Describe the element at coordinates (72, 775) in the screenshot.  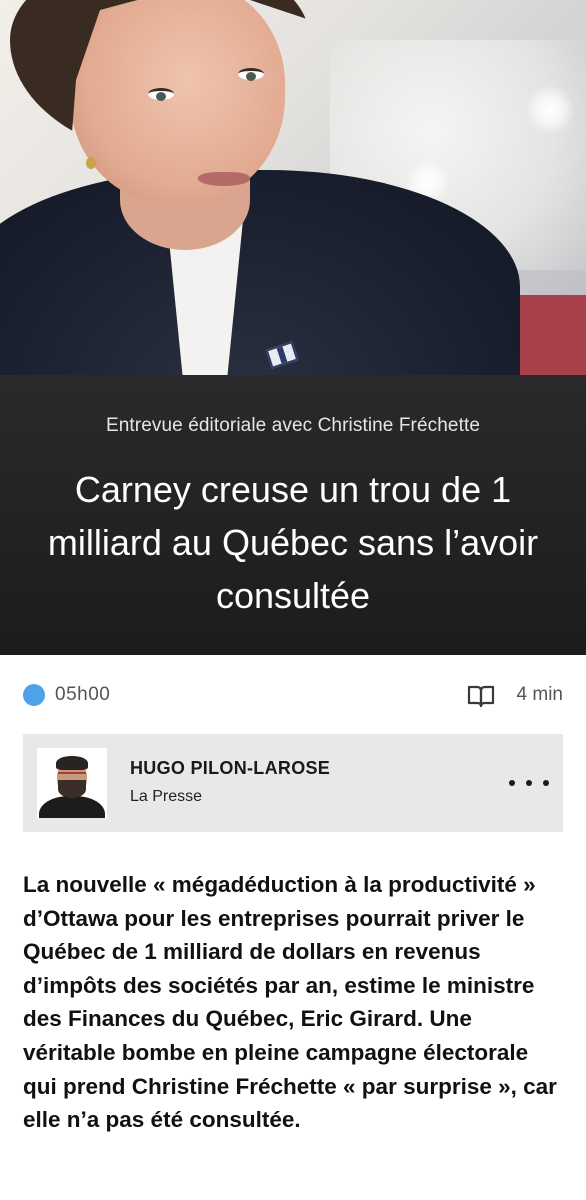
I see `avatar-glasses` at that location.